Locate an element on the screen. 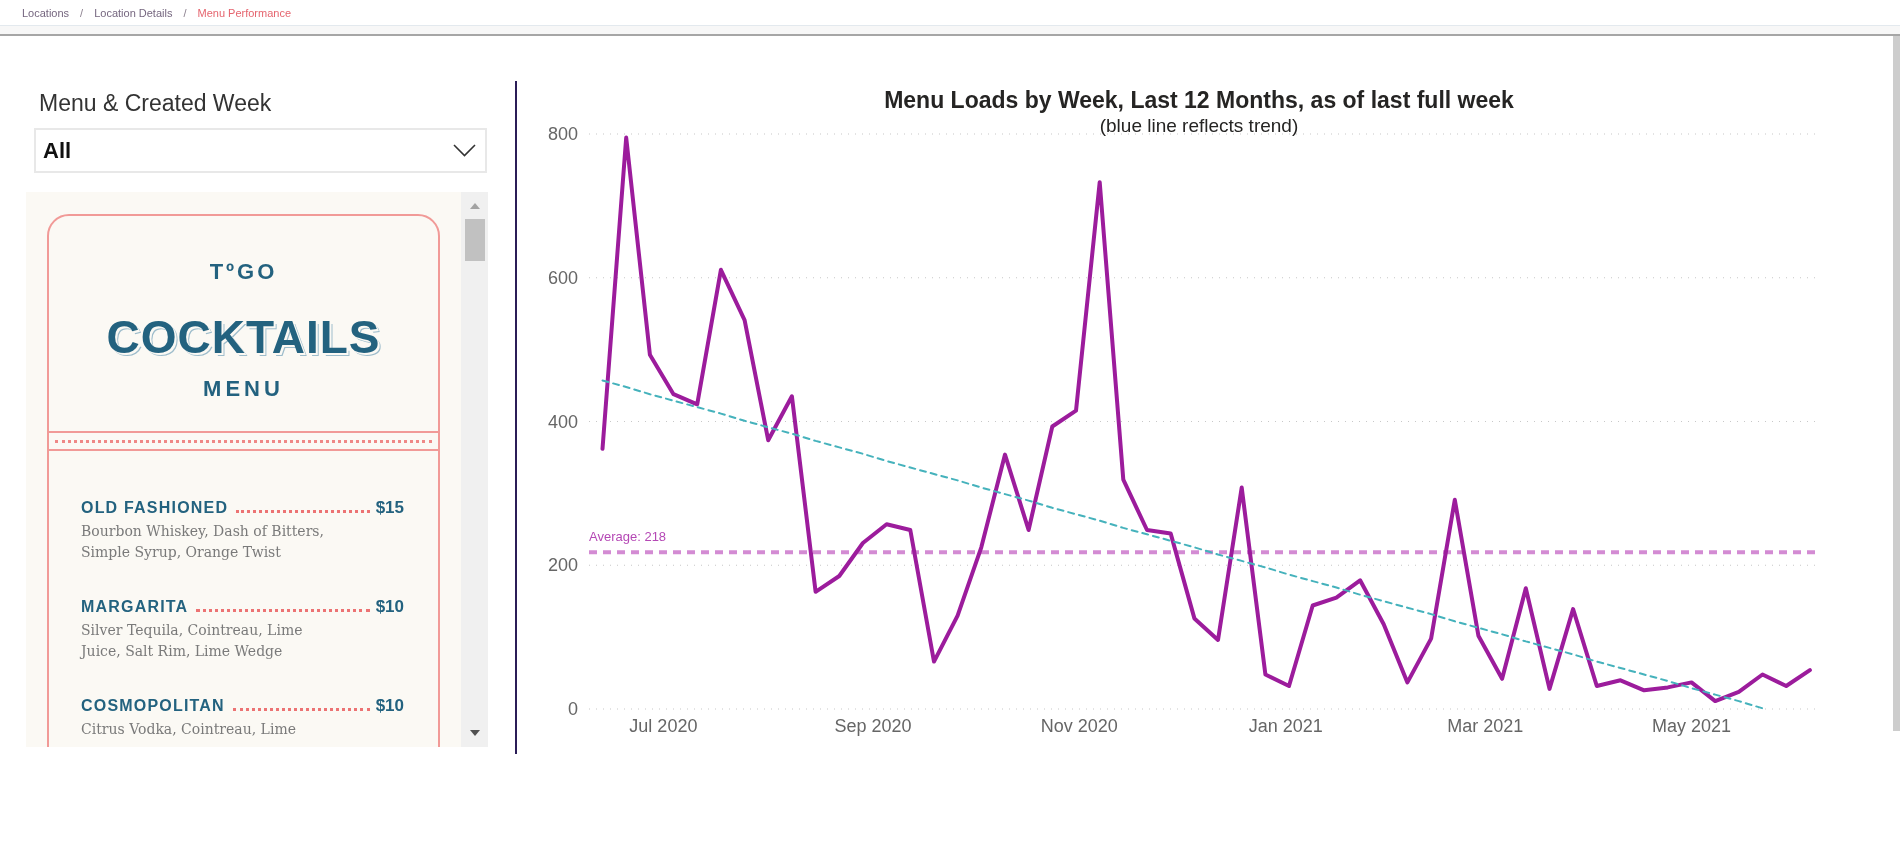 The image size is (1900, 844). x-axis-label: May 2021 is located at coordinates (1691, 726).